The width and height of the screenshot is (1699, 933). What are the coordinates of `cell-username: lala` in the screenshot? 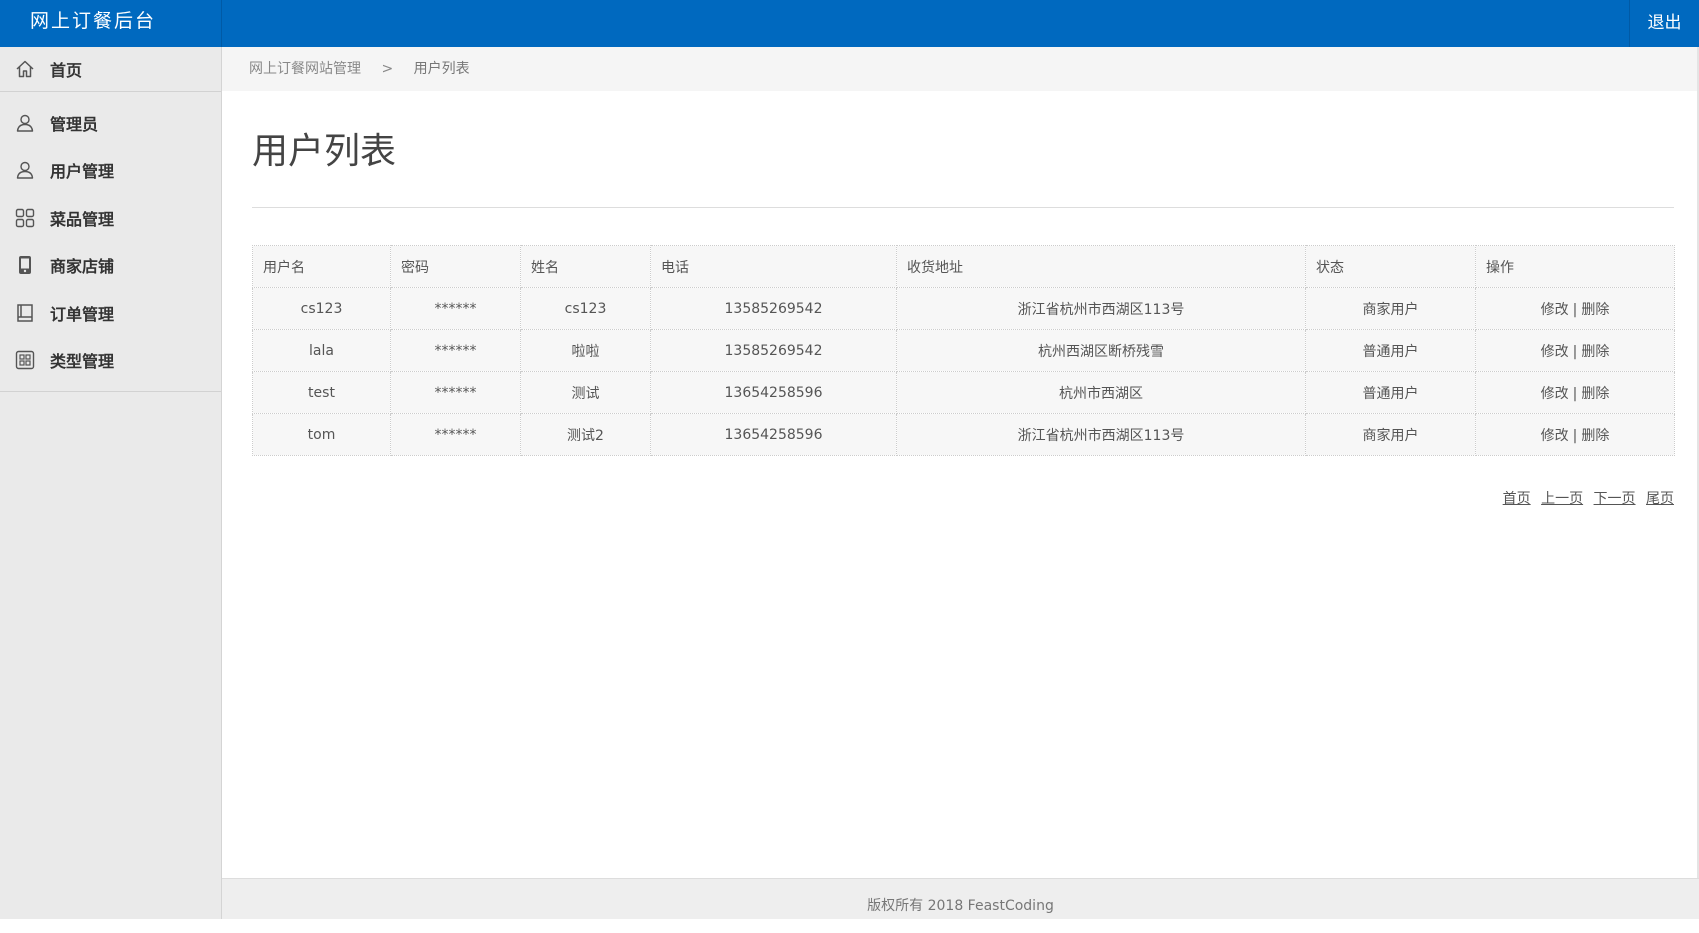 It's located at (321, 350).